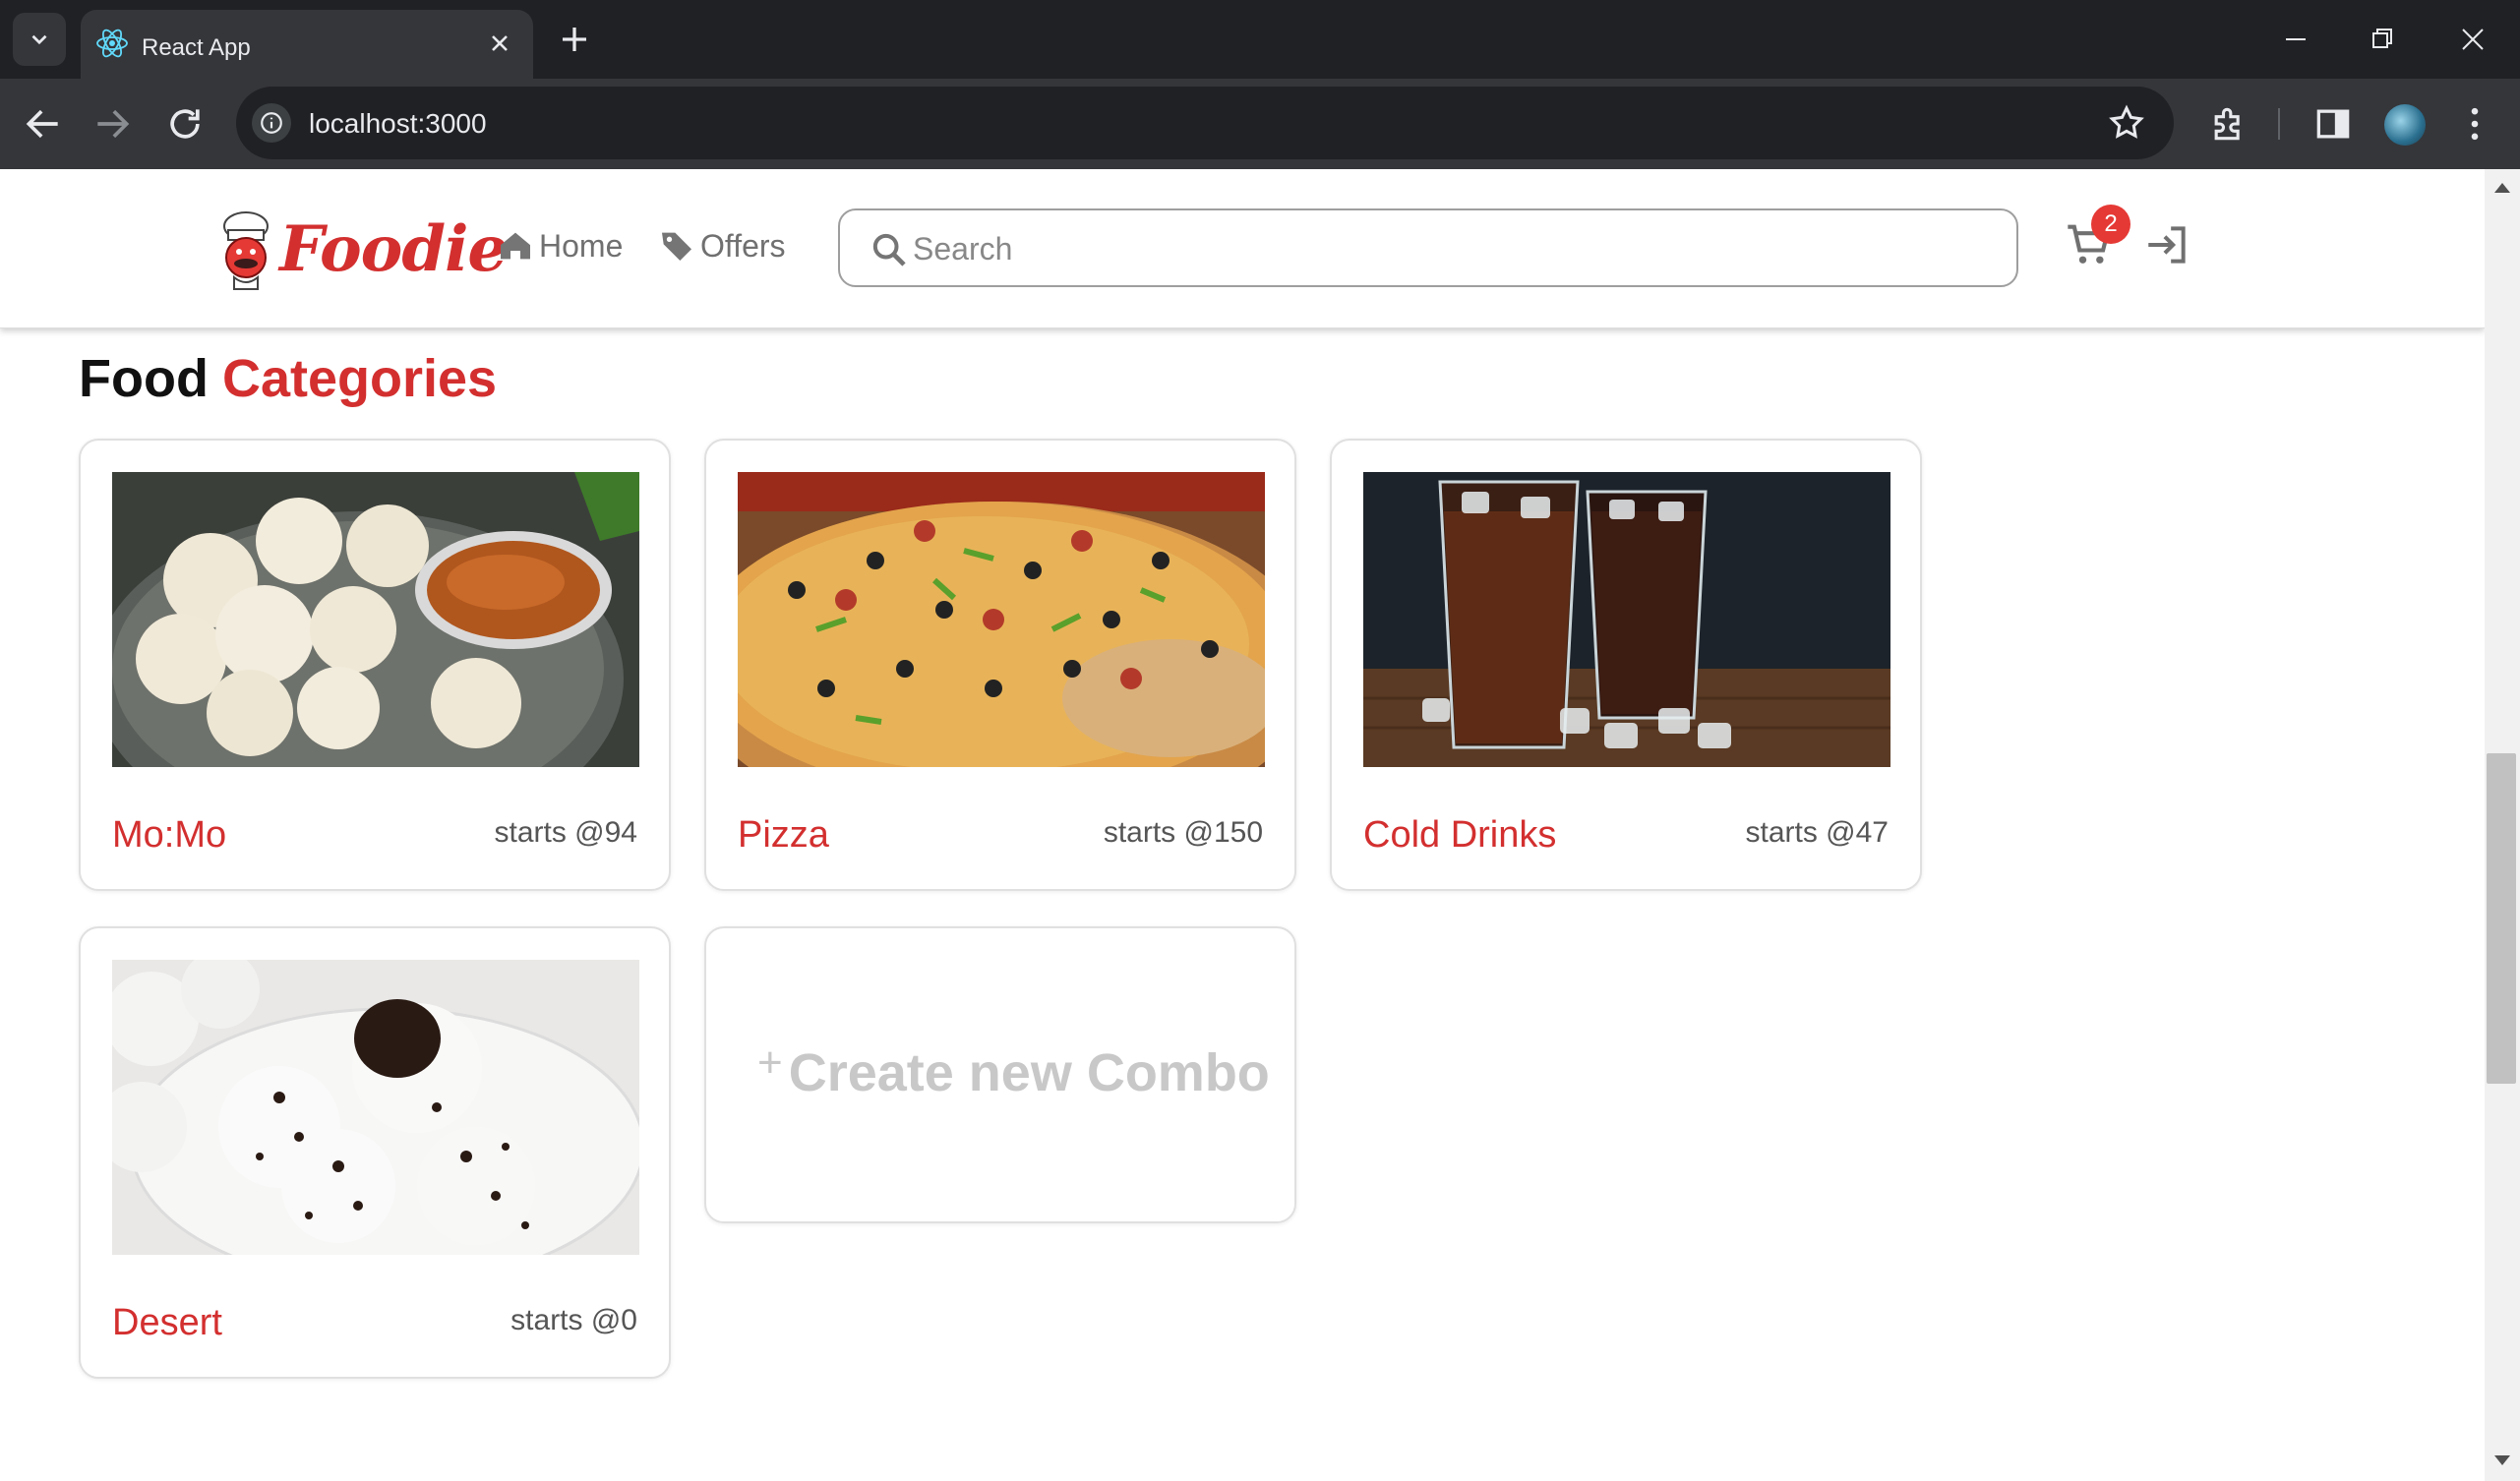  I want to click on logo-text: Foodie, so click(393, 249).